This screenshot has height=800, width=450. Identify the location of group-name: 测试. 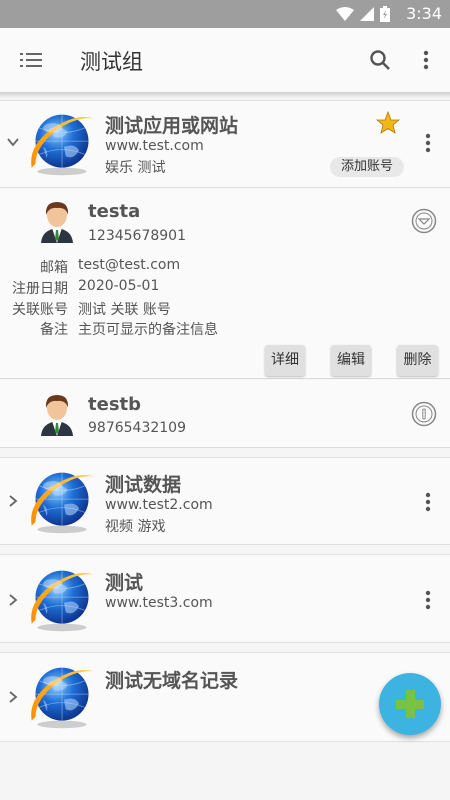
(124, 583).